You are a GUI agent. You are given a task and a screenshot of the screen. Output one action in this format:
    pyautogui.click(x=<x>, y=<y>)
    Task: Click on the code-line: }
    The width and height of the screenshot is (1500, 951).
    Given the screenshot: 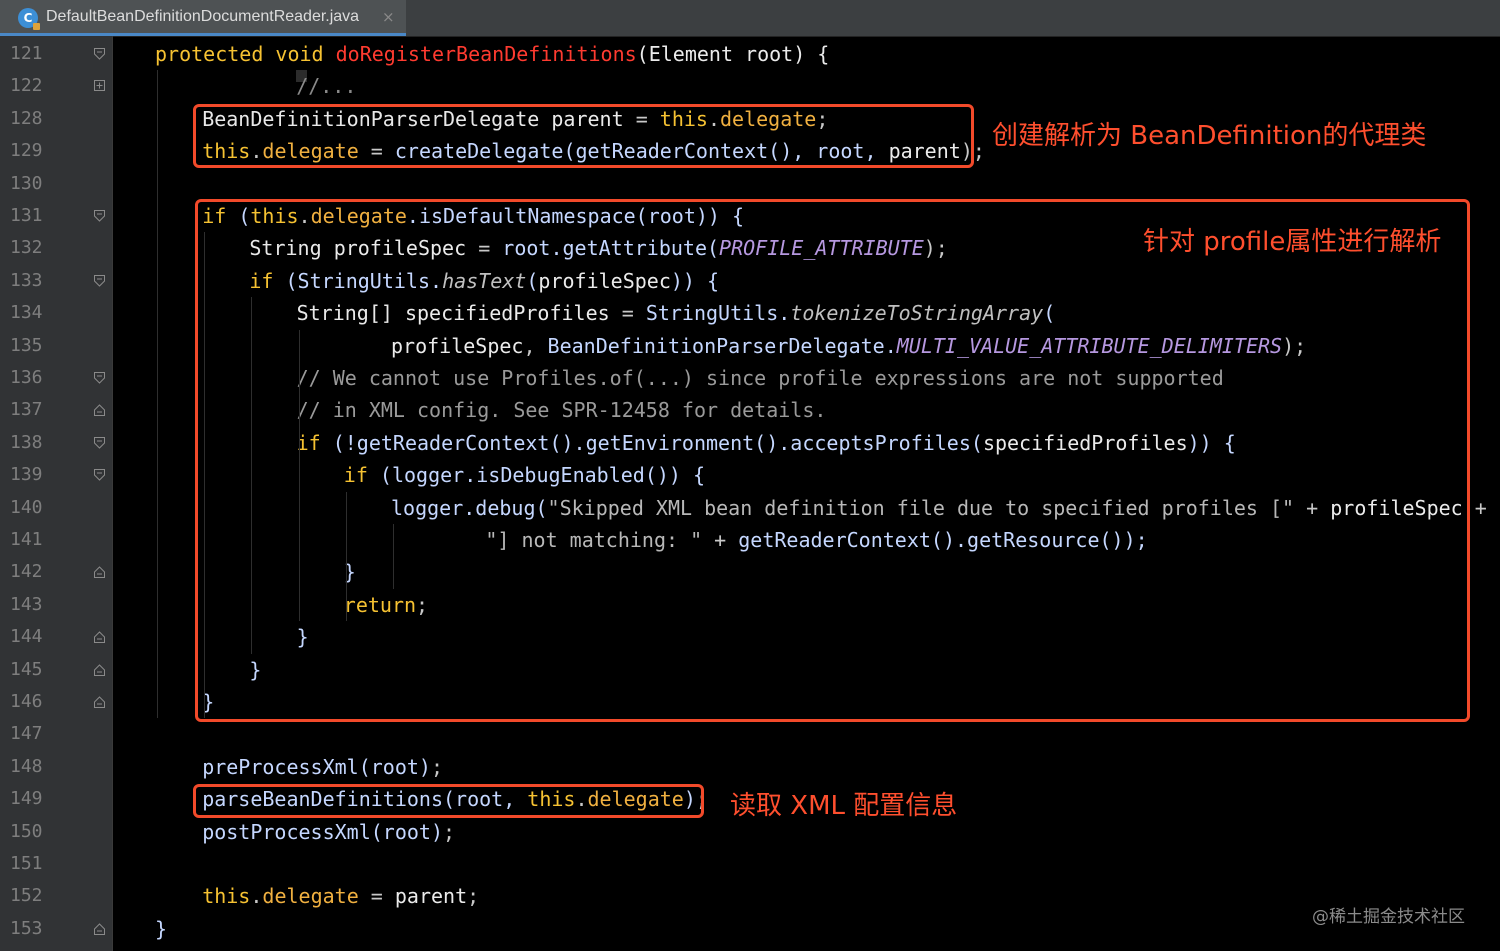 What is the action you would take?
    pyautogui.click(x=161, y=929)
    